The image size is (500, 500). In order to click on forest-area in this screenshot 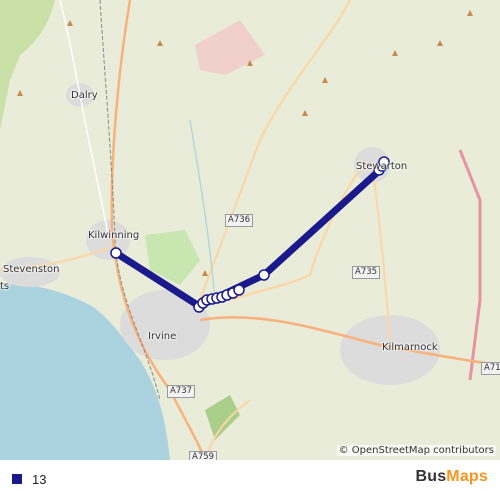, I will do `click(27, 65)`.